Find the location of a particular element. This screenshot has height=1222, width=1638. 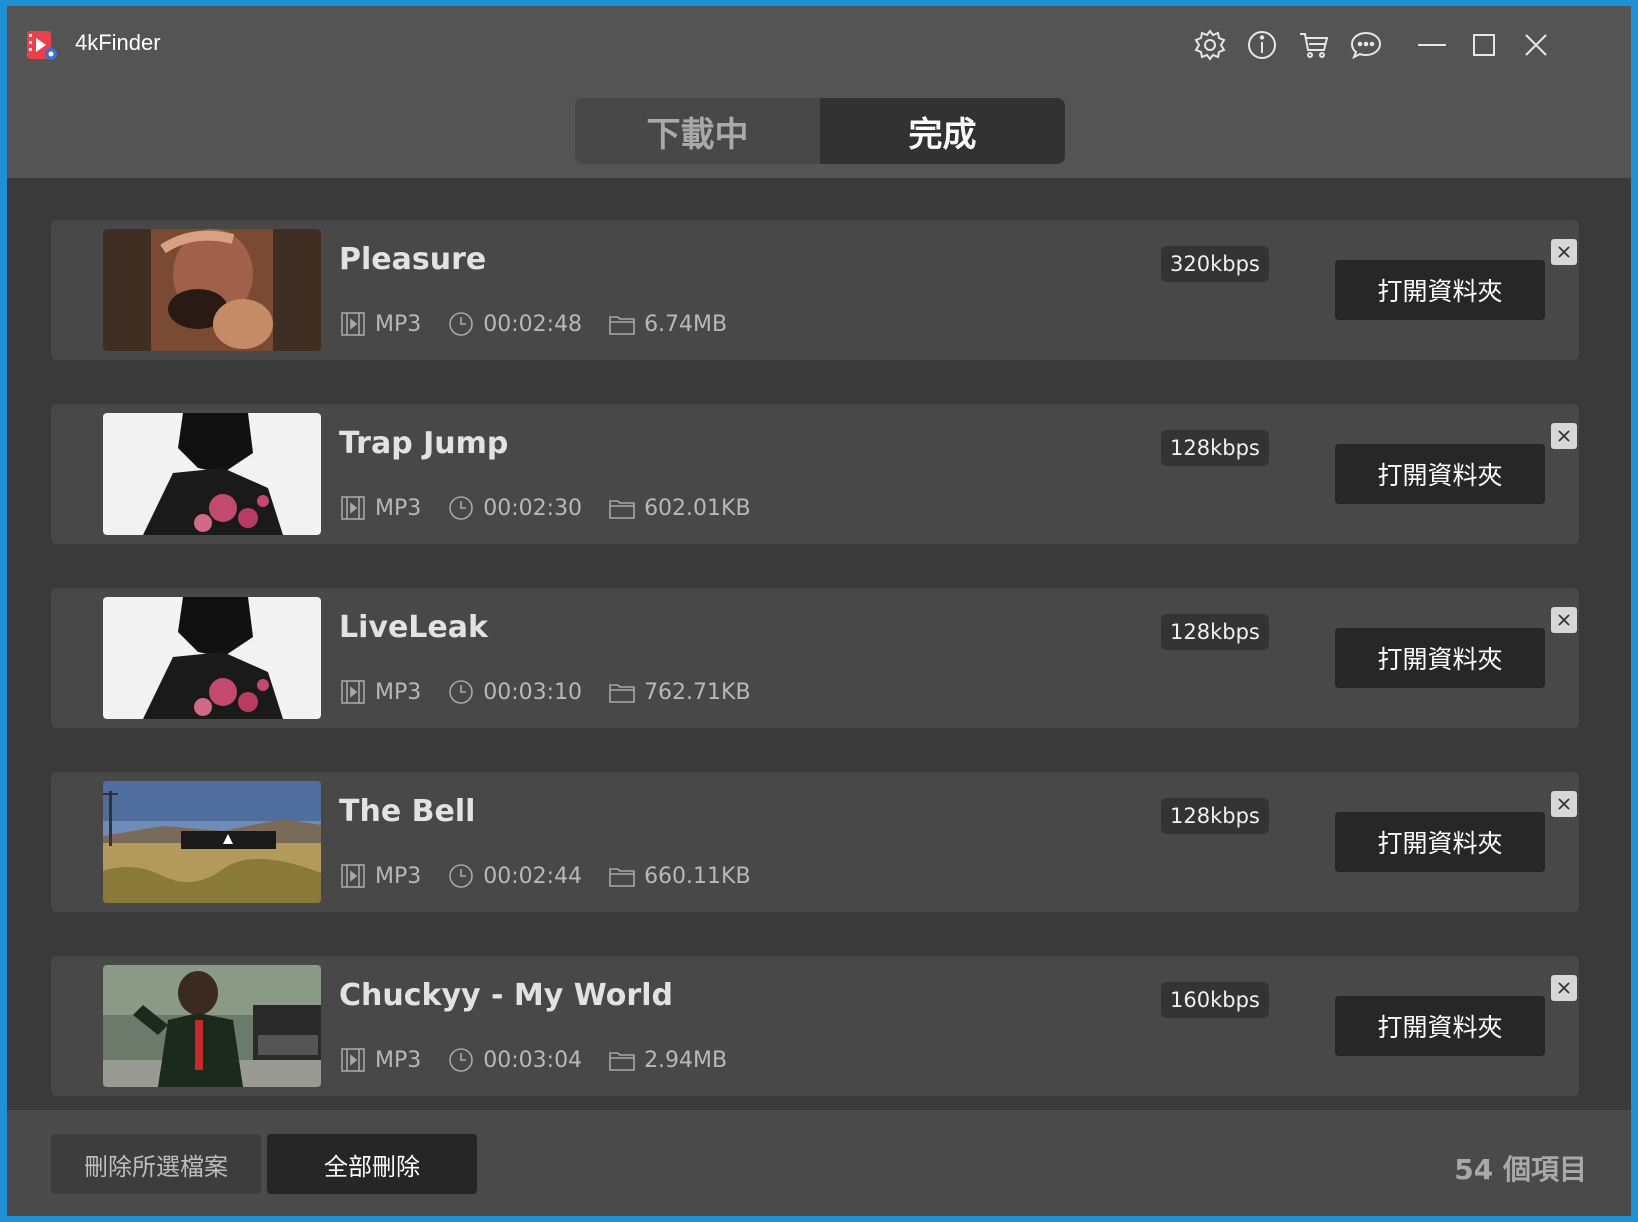

song-meta: MP3 00:02:48 6.74MB is located at coordinates (546, 324).